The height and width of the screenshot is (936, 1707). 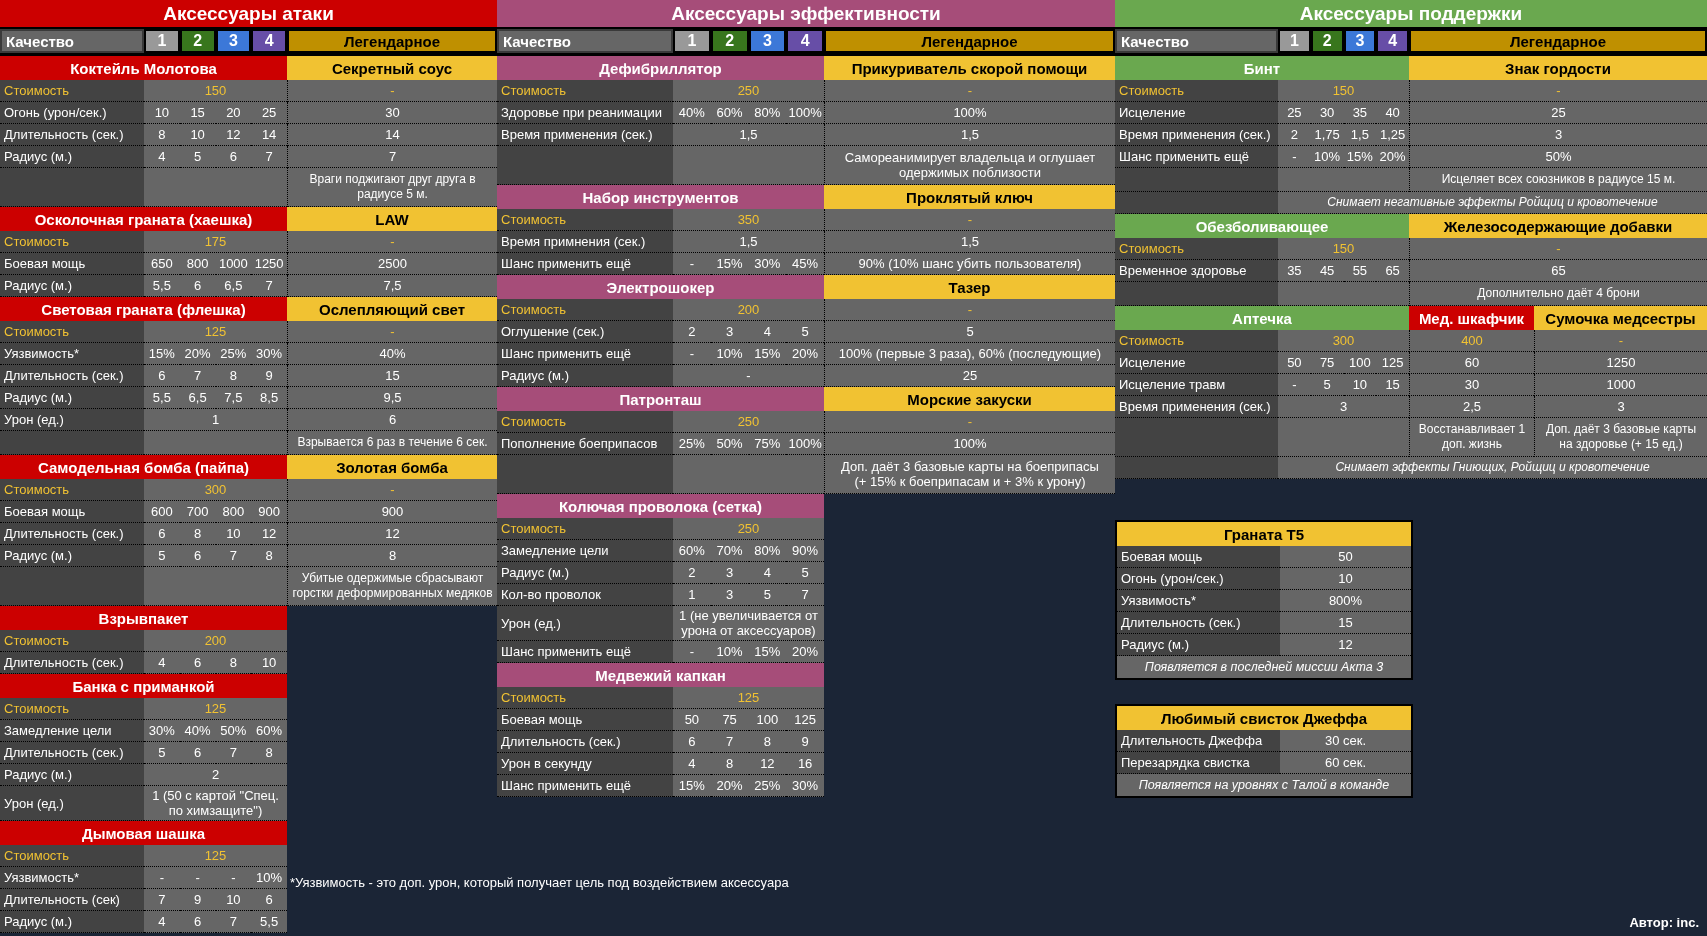 What do you see at coordinates (1327, 363) in the screenshot?
I see `stat-value: 75` at bounding box center [1327, 363].